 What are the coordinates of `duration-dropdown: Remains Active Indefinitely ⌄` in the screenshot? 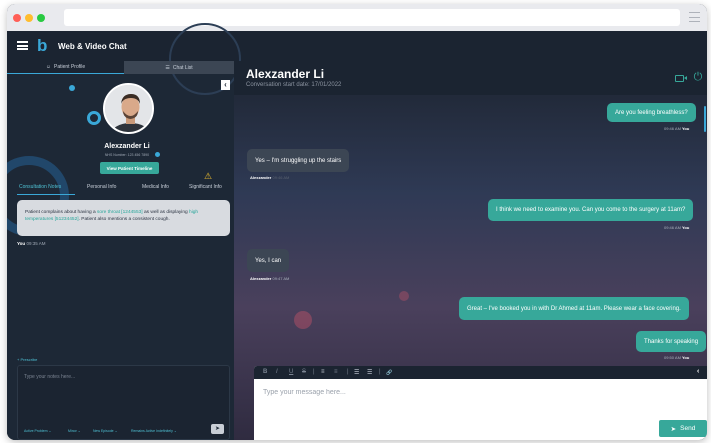 It's located at (154, 431).